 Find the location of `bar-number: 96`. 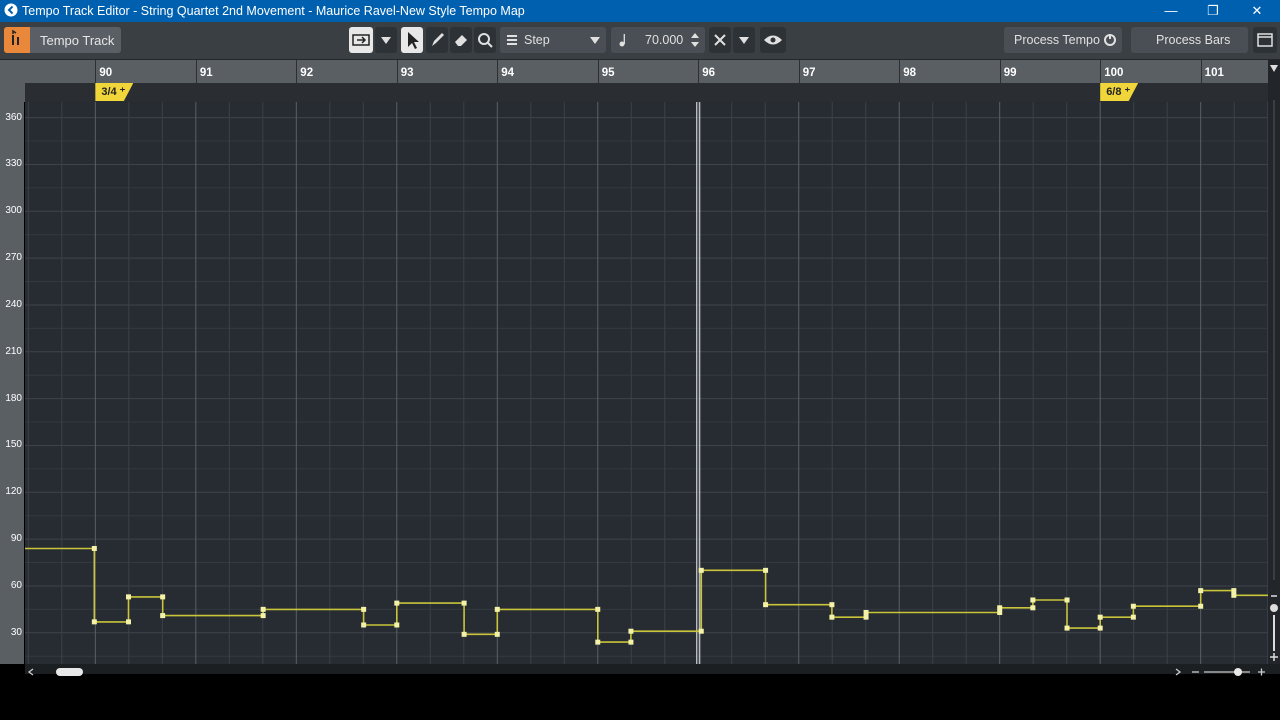

bar-number: 96 is located at coordinates (709, 73).